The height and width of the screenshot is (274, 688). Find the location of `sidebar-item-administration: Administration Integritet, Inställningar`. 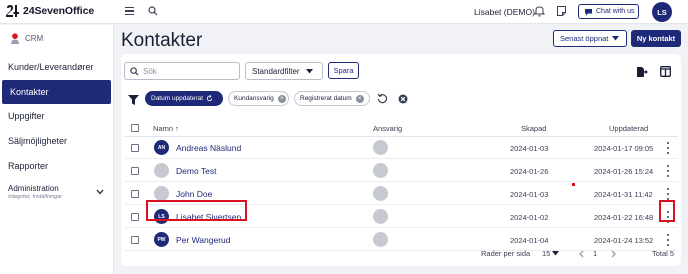

sidebar-item-administration: Administration Integritet, Inställningar is located at coordinates (35, 192).